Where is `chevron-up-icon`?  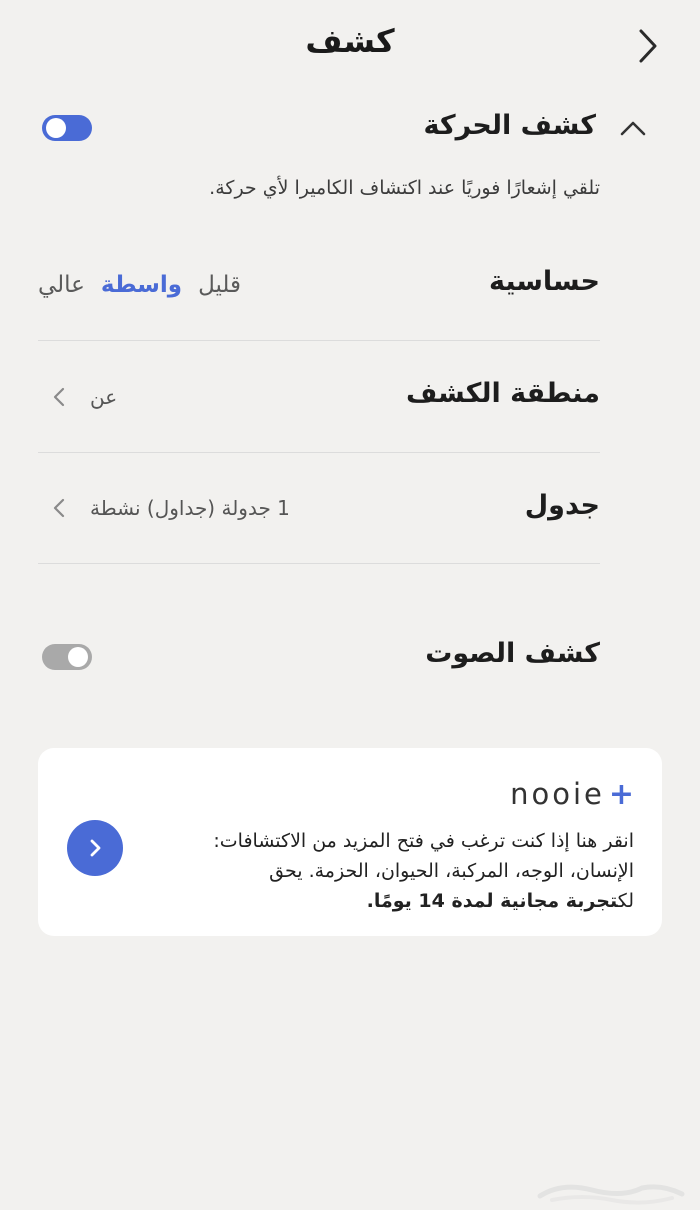 chevron-up-icon is located at coordinates (633, 128).